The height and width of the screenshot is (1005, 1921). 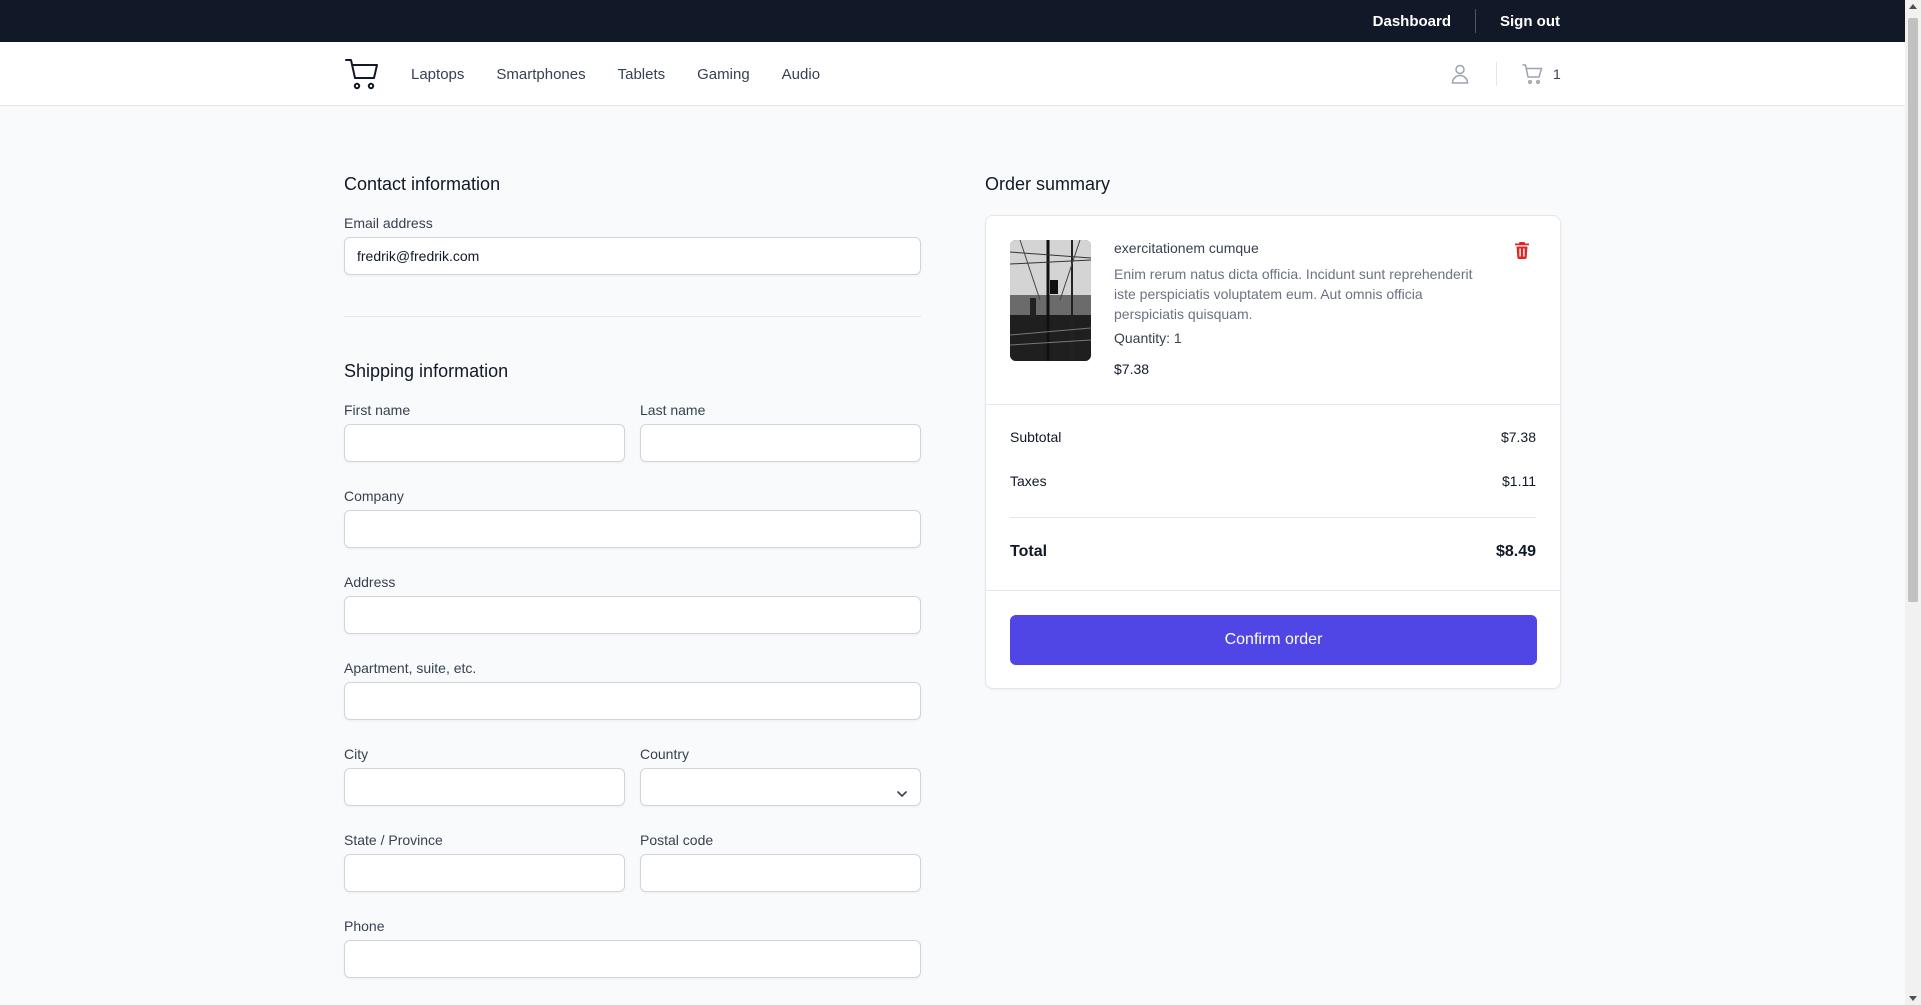 What do you see at coordinates (632, 701) in the screenshot?
I see `apartment-field` at bounding box center [632, 701].